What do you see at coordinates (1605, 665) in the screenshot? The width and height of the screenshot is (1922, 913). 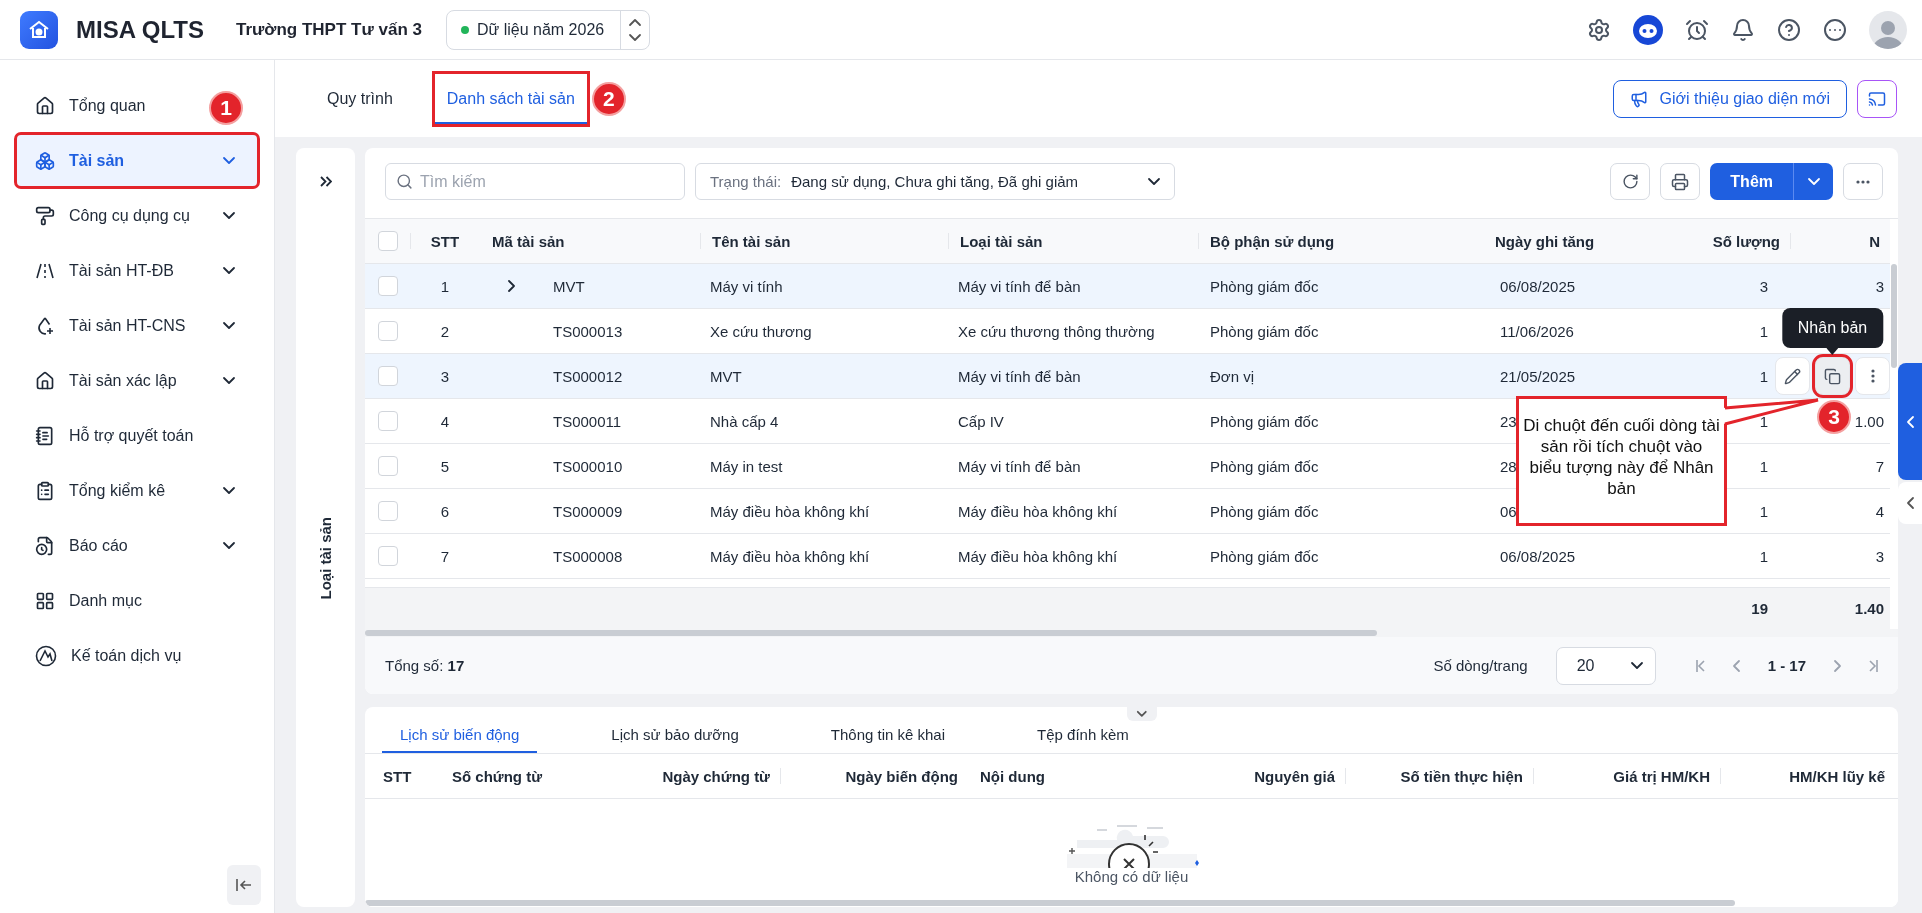 I see `page-size-select: 20` at bounding box center [1605, 665].